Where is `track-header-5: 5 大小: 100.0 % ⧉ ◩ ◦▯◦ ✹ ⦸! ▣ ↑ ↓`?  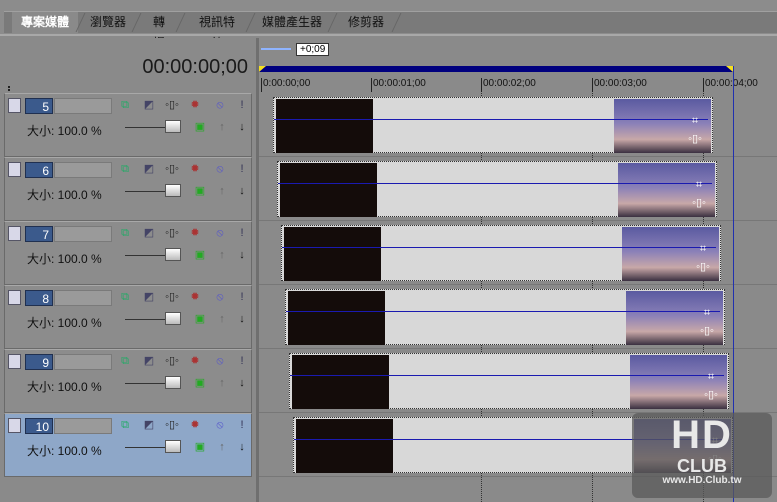
track-header-5: 5 大小: 100.0 % ⧉ ◩ ◦▯◦ ✹ ⦸! ▣ ↑ ↓ is located at coordinates (128, 125).